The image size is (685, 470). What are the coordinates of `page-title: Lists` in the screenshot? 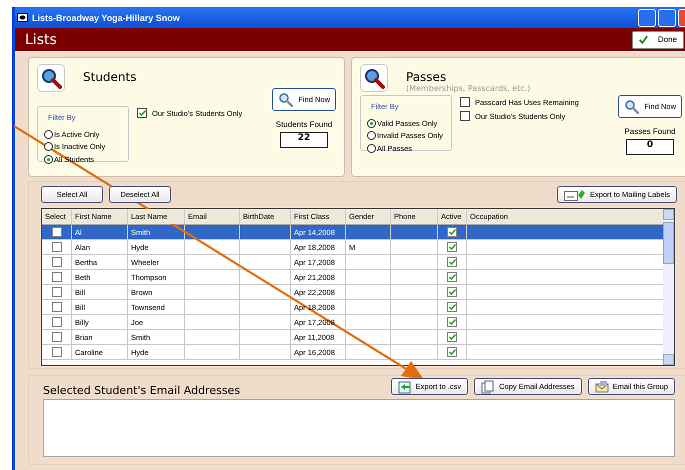 It's located at (41, 40).